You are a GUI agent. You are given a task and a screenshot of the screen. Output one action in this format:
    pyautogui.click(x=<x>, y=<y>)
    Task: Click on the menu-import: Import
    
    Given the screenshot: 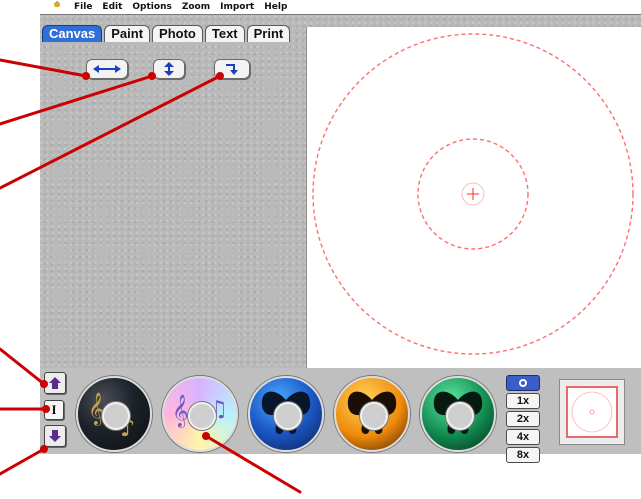 What is the action you would take?
    pyautogui.click(x=237, y=7)
    